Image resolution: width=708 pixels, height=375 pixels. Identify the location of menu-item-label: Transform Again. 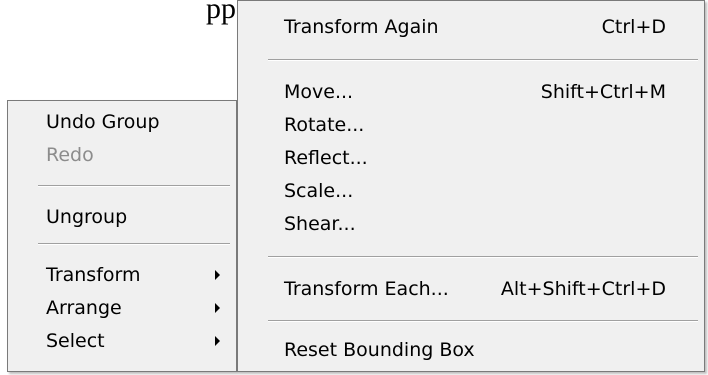
(361, 27).